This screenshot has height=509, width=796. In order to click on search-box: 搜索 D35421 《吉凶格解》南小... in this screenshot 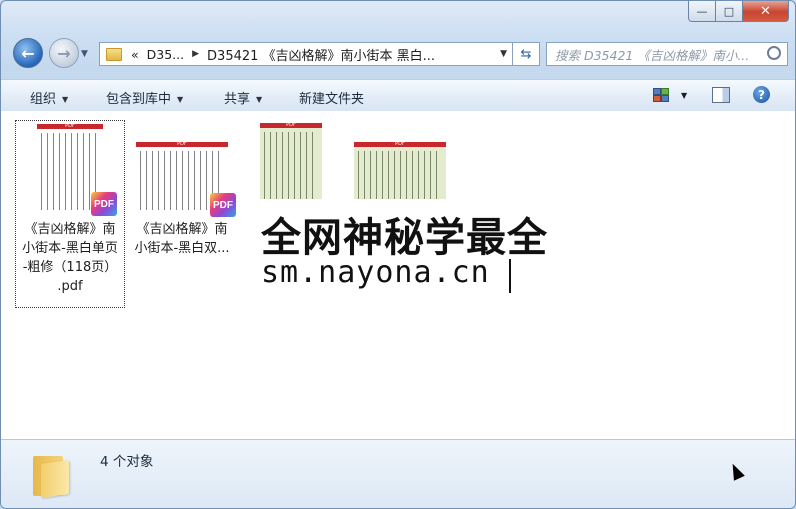, I will do `click(667, 54)`.